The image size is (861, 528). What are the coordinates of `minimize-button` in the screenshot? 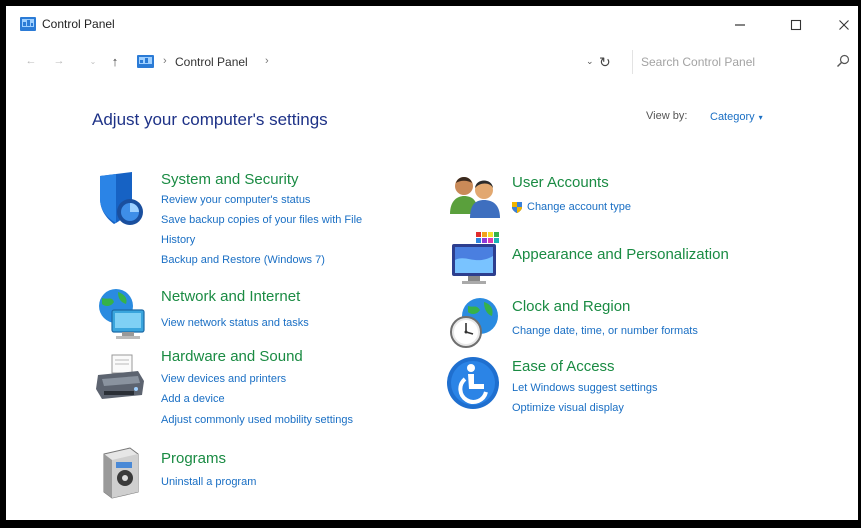 It's located at (740, 25).